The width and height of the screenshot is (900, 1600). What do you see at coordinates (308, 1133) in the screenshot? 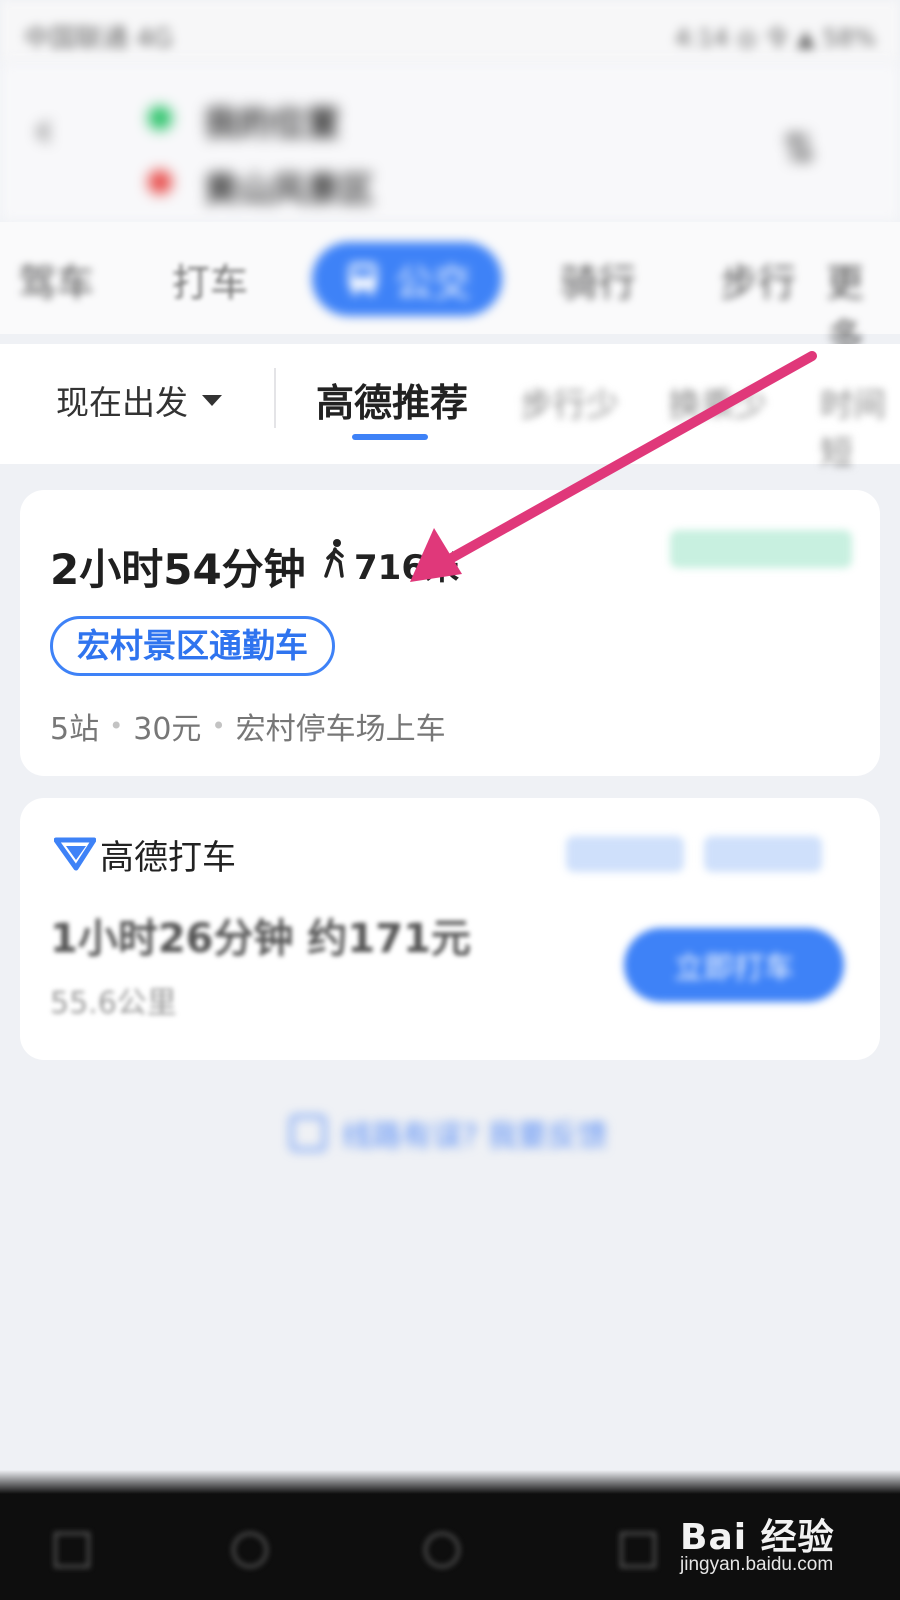
I see `feedback-icon` at bounding box center [308, 1133].